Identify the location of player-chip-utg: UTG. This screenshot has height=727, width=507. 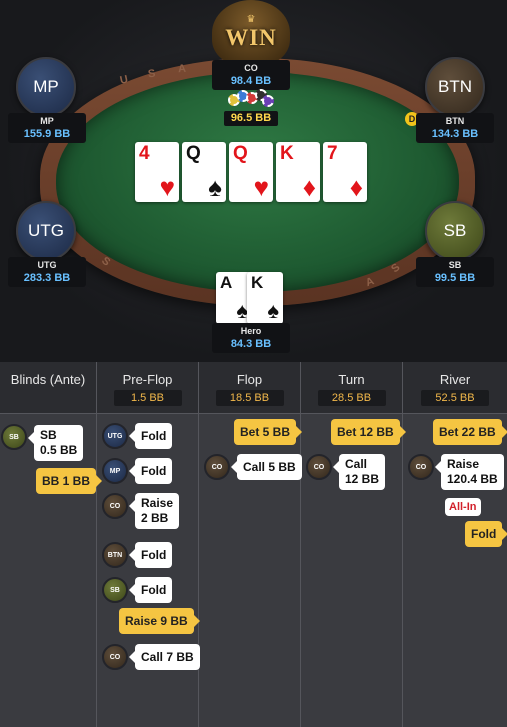
(115, 436).